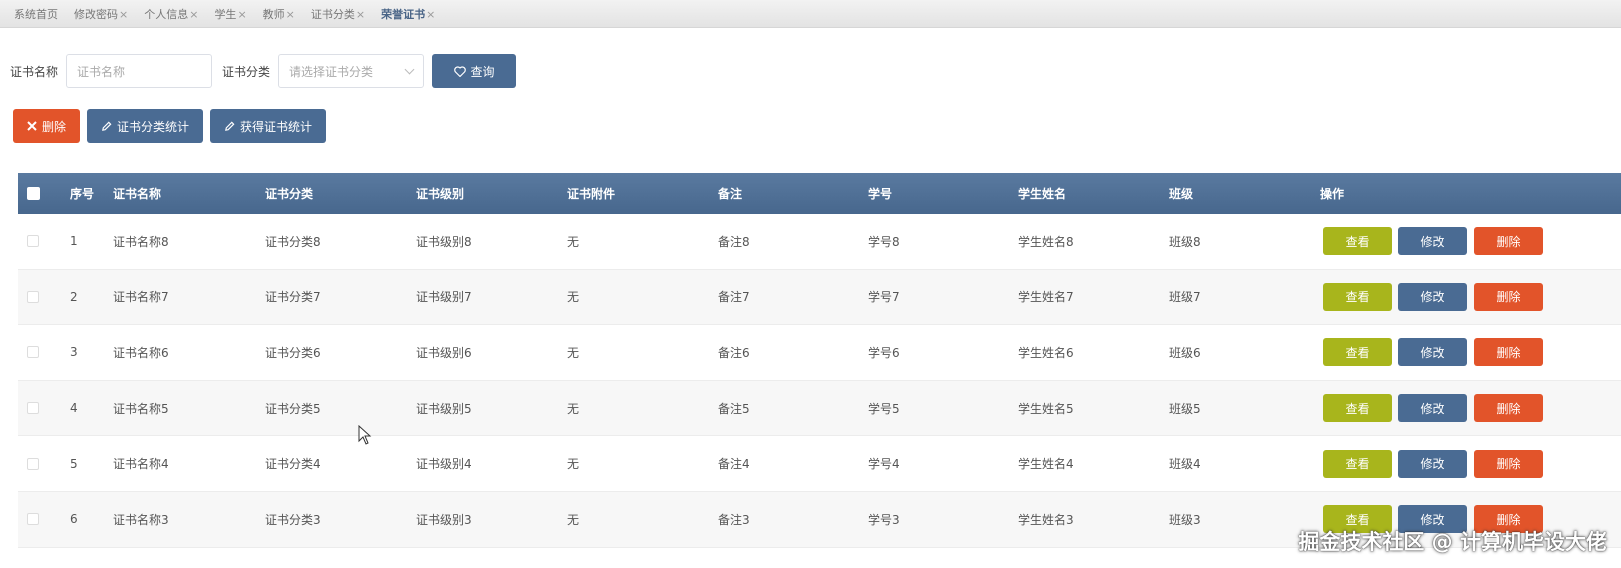 The image size is (1621, 568). Describe the element at coordinates (101, 14) in the screenshot. I see `tab-change-password: 修改密码×` at that location.